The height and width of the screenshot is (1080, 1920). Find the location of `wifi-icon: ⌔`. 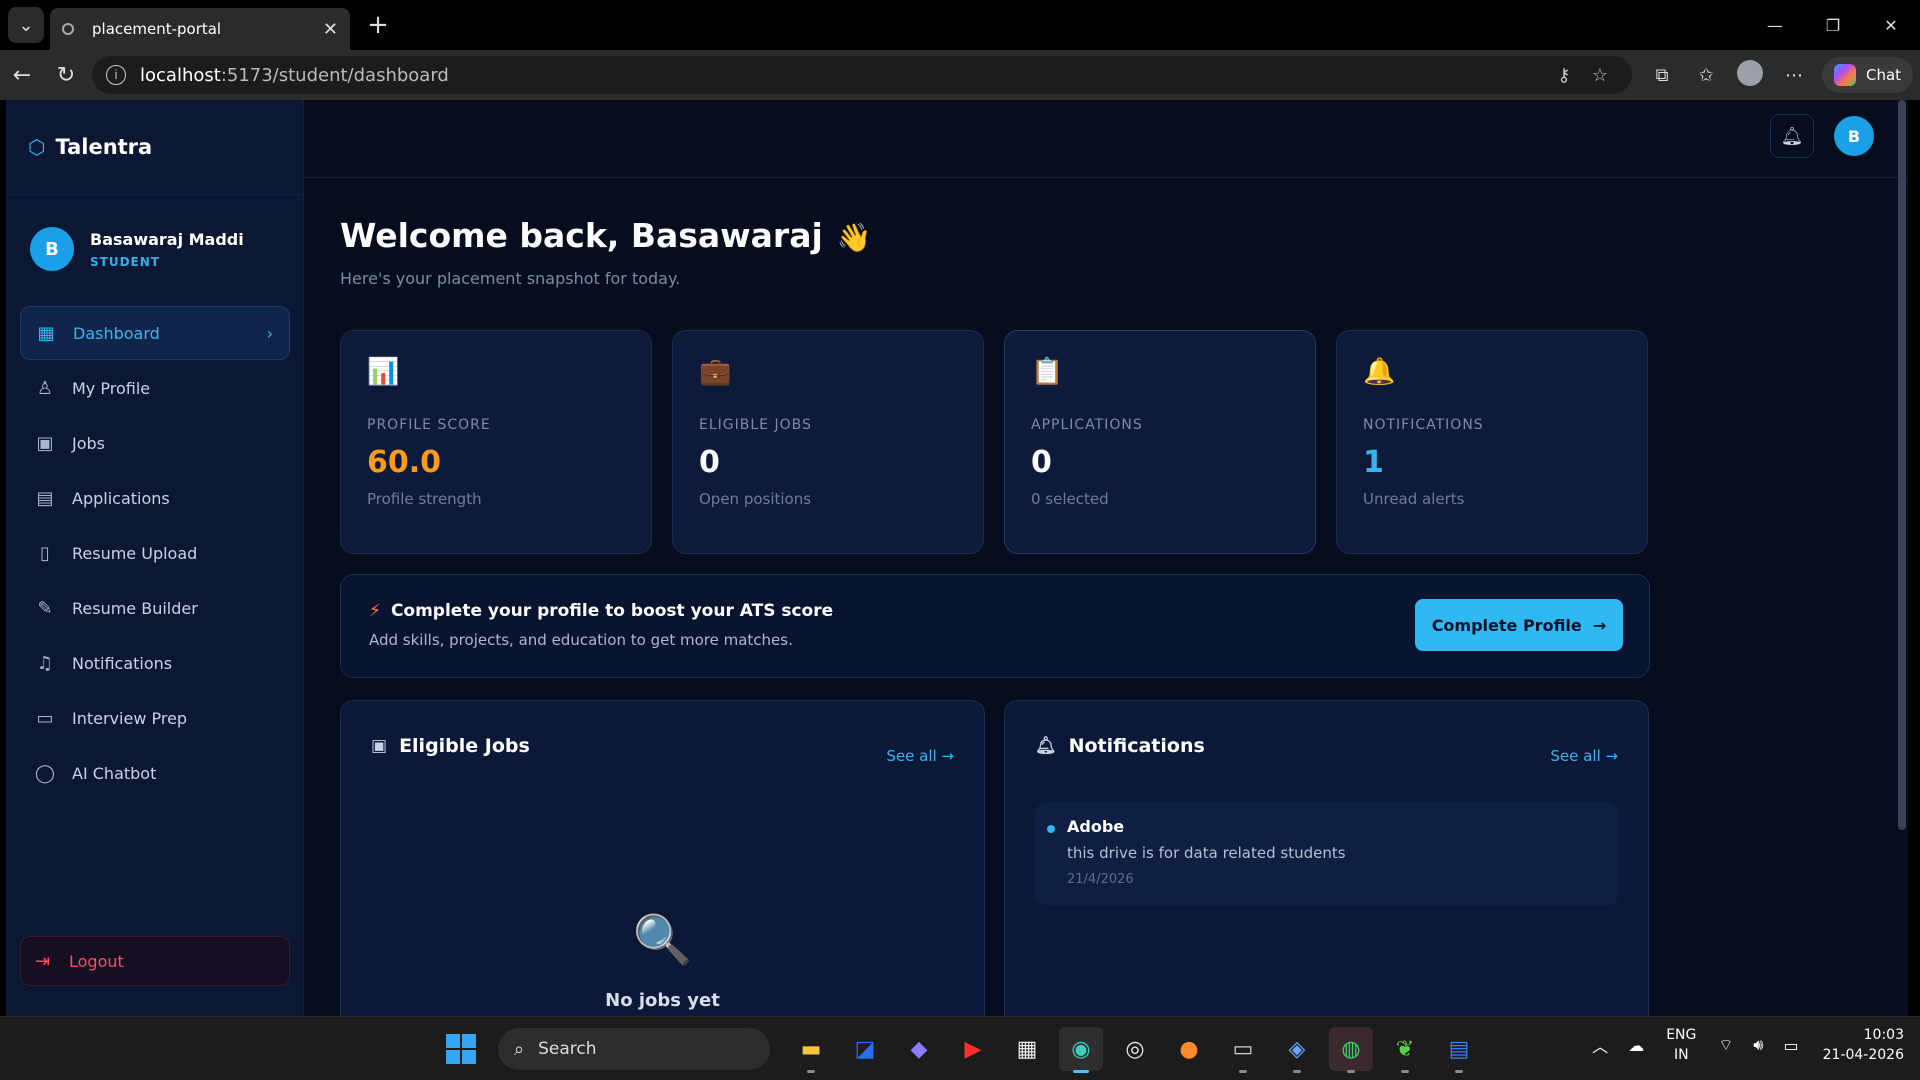

wifi-icon: ⌔ is located at coordinates (1725, 1045).